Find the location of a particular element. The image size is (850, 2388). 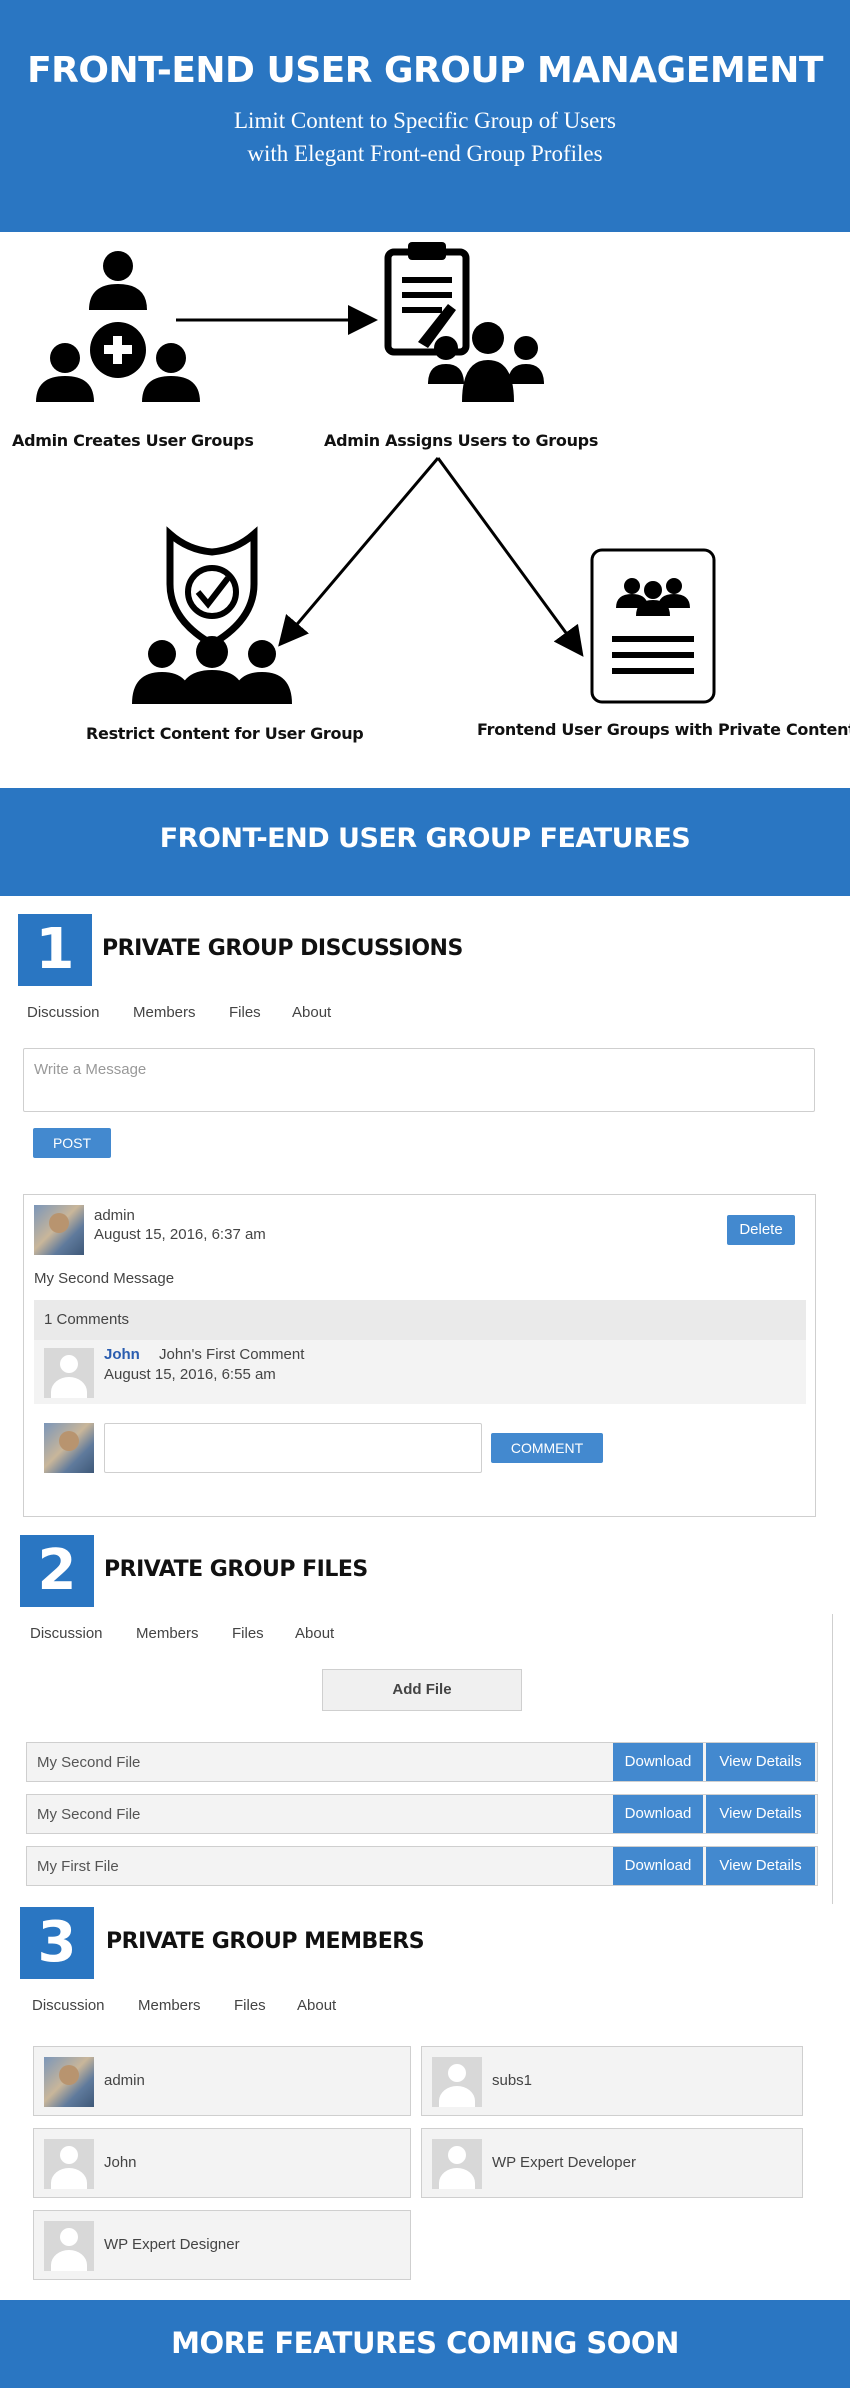

post-author-avatar is located at coordinates (59, 1230).